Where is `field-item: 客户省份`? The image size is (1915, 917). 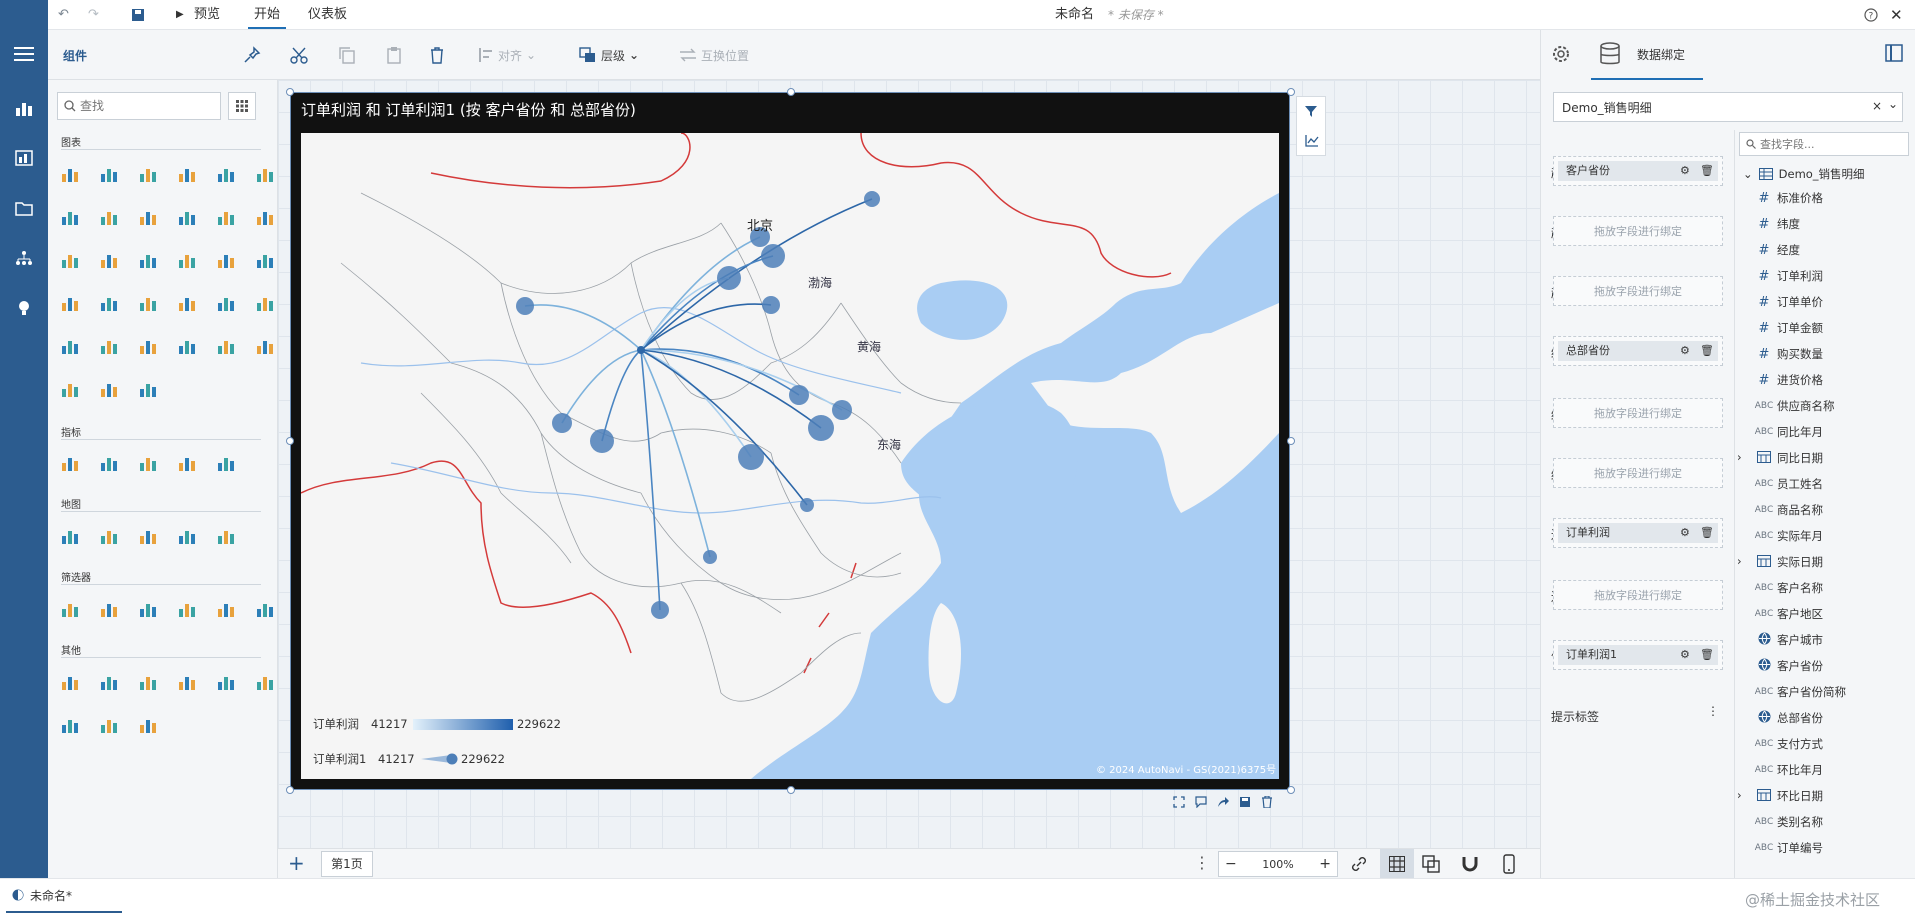 field-item: 客户省份 is located at coordinates (1787, 666).